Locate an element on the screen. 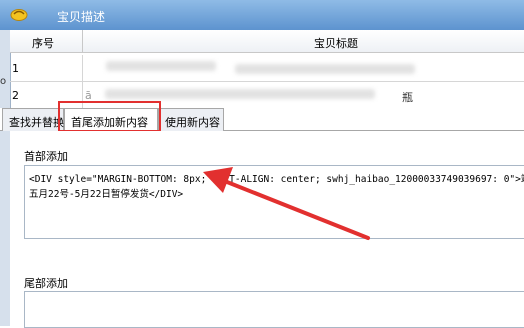  annotation-arrow-shaft is located at coordinates (295, 209).